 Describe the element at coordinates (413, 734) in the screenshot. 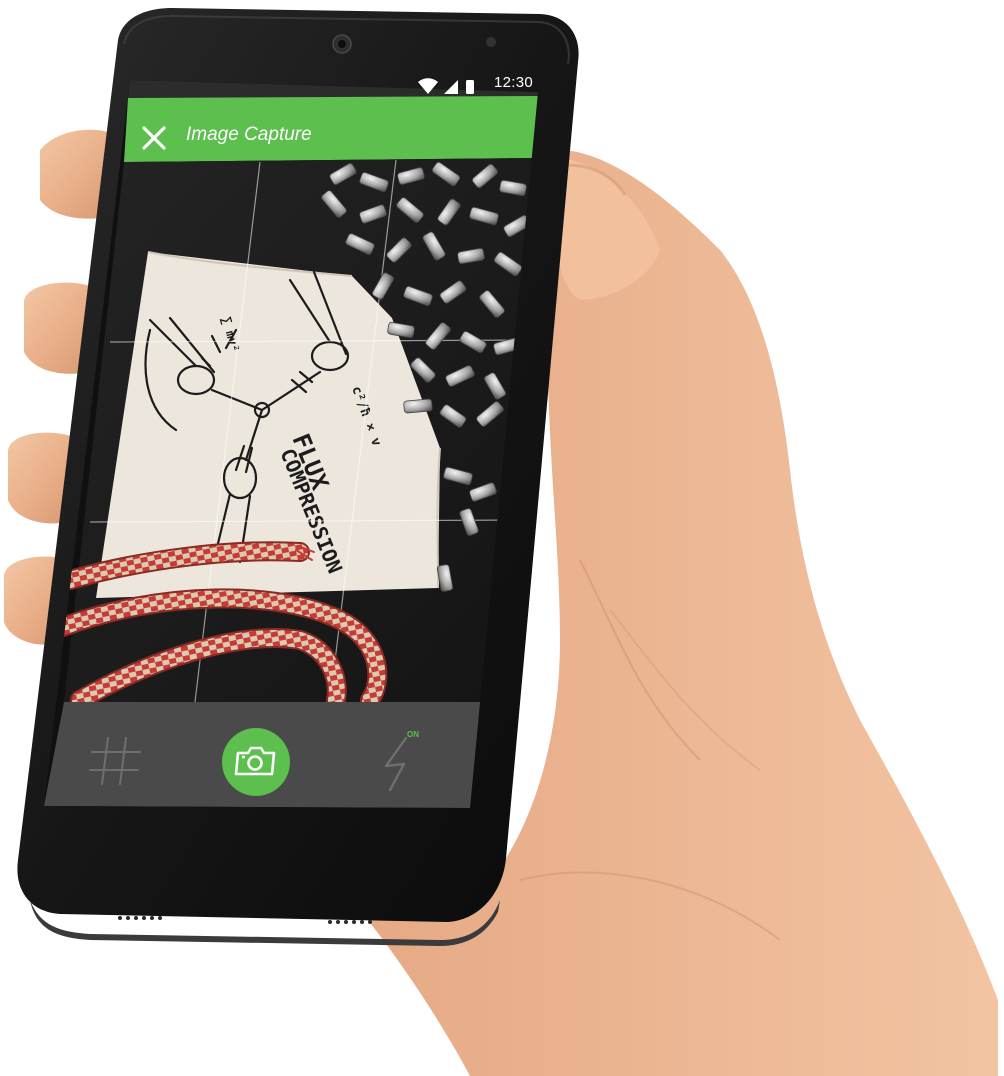

I see `flash-state-label: ON` at that location.